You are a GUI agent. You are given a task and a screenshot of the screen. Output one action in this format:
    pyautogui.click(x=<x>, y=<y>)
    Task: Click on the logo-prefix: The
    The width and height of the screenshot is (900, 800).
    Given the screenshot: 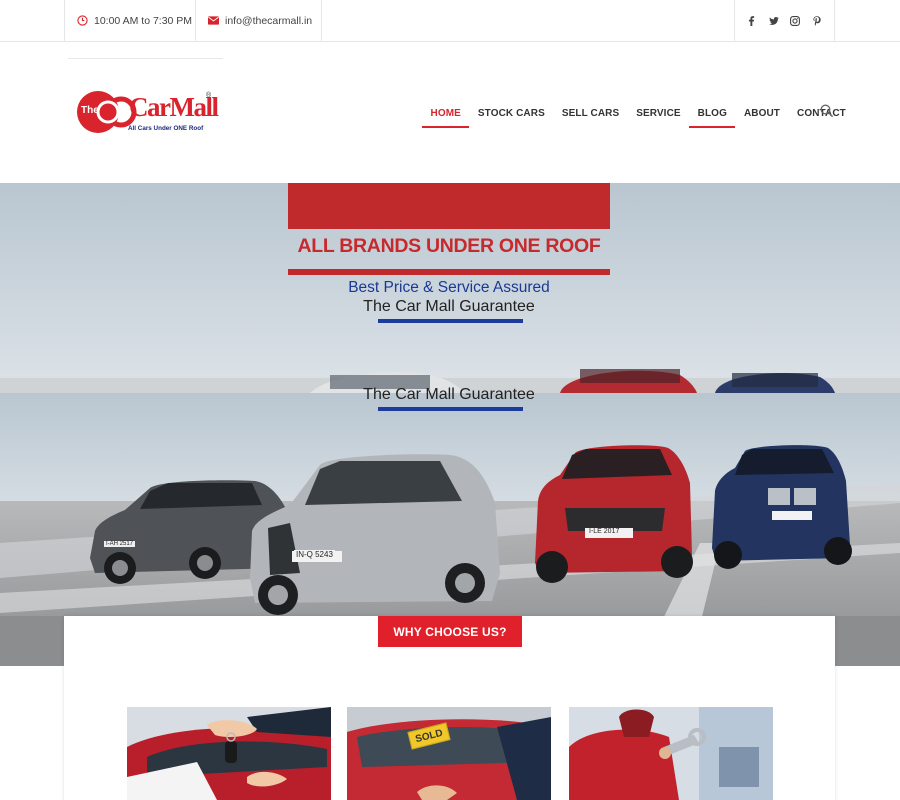 What is the action you would take?
    pyautogui.click(x=90, y=110)
    